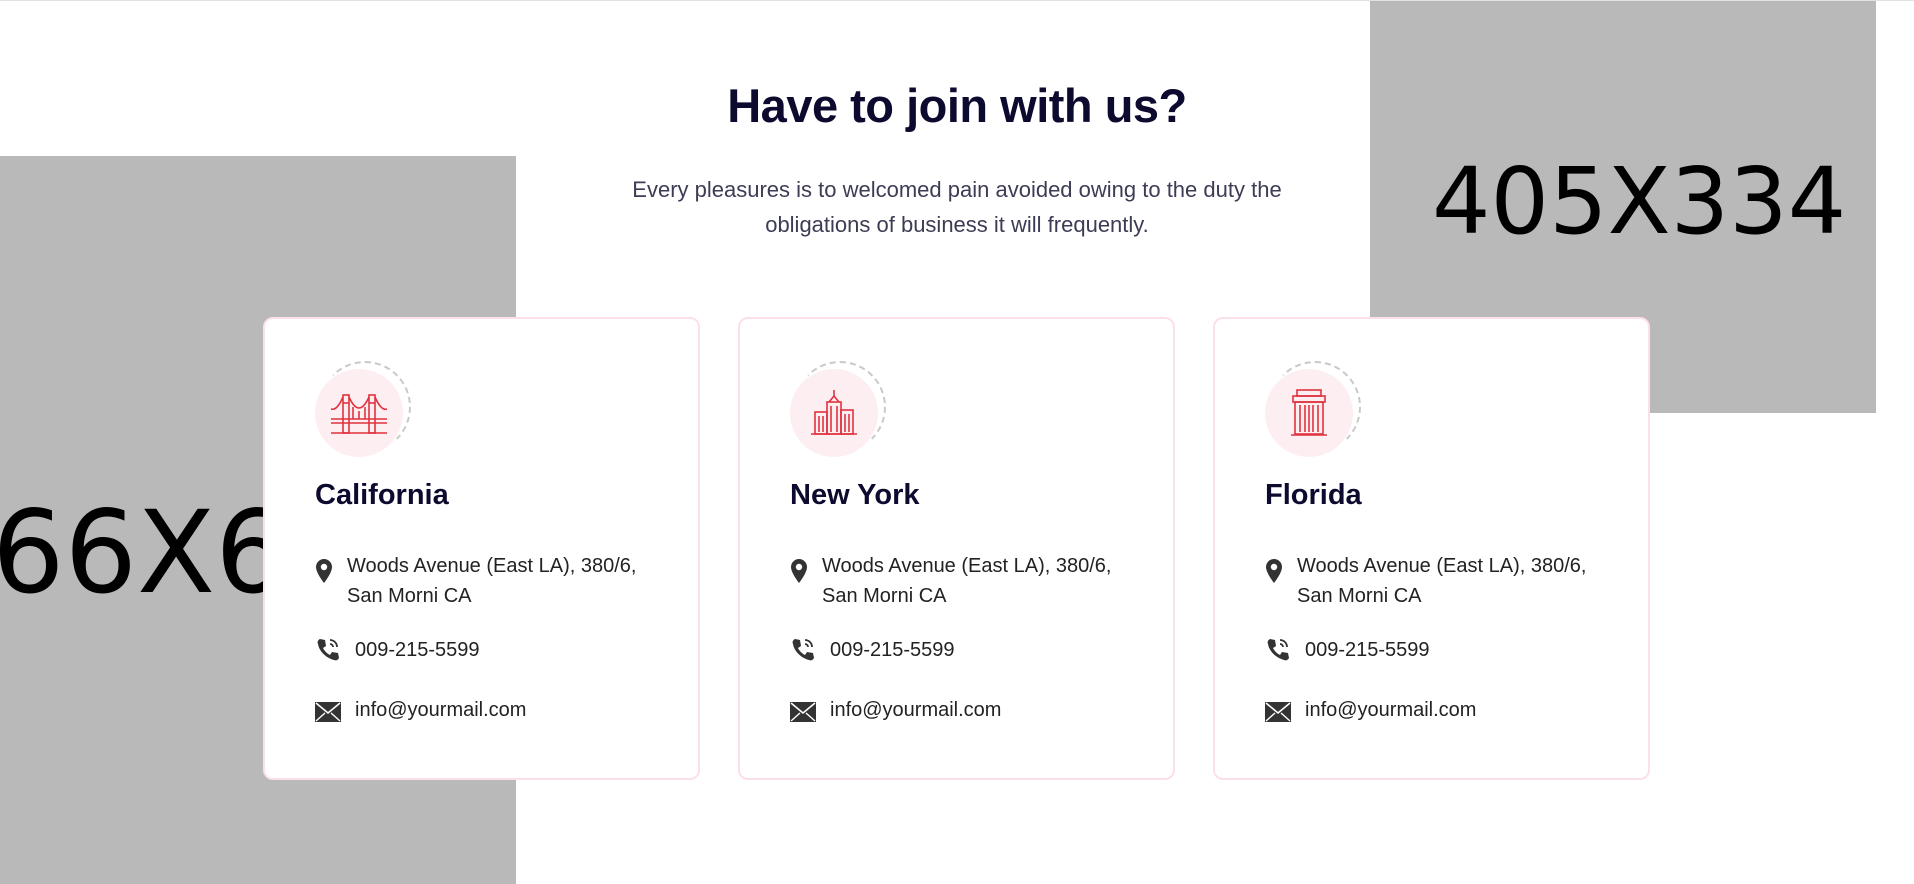  What do you see at coordinates (1313, 495) in the screenshot?
I see `card-title: Florida` at bounding box center [1313, 495].